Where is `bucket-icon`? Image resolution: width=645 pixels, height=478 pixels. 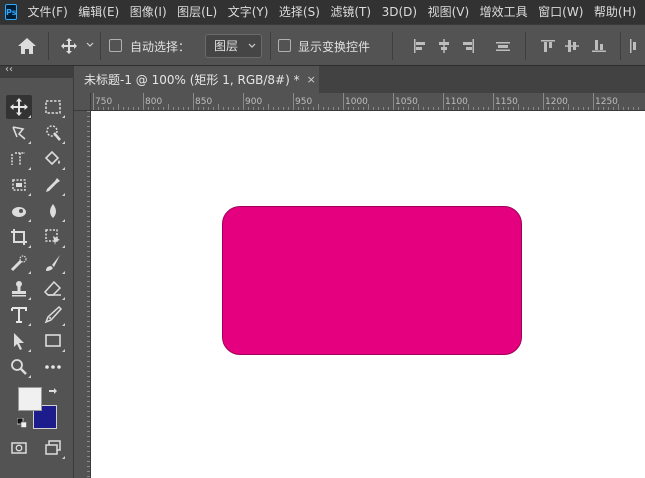 bucket-icon is located at coordinates (52, 158).